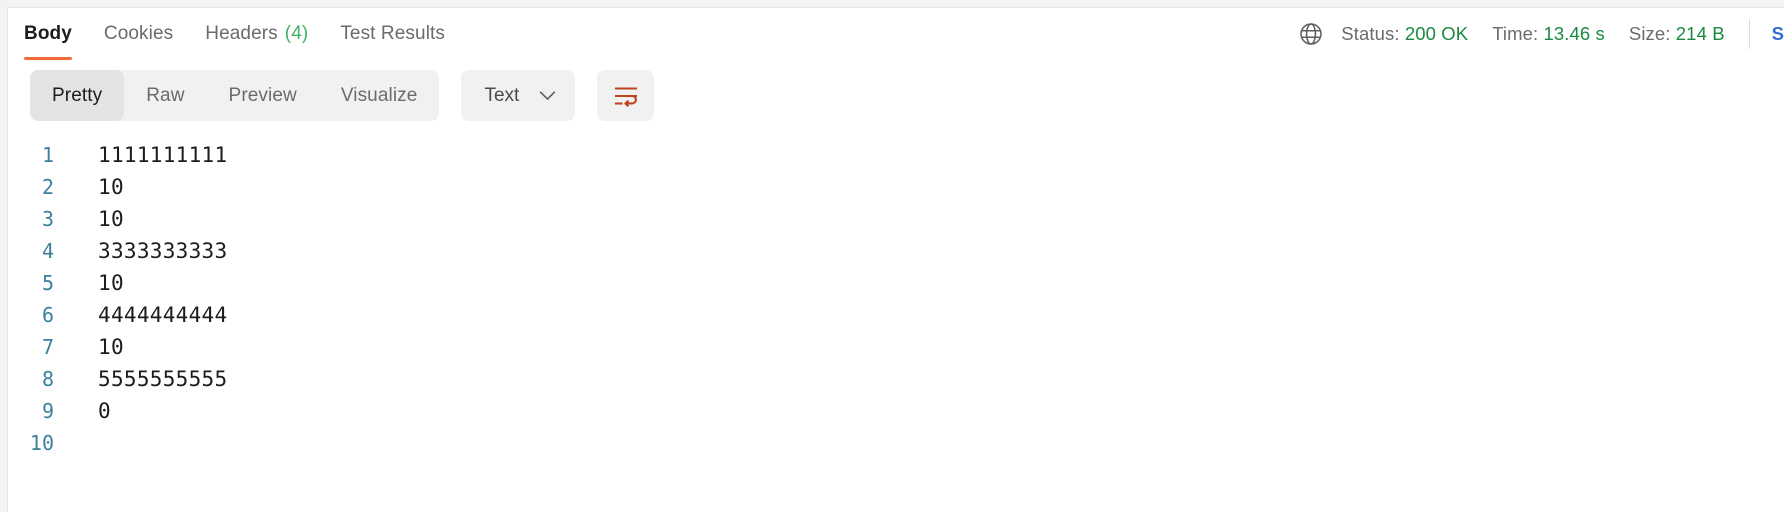 This screenshot has width=1784, height=512. I want to click on tab-cookies-label: Cookies, so click(138, 33).